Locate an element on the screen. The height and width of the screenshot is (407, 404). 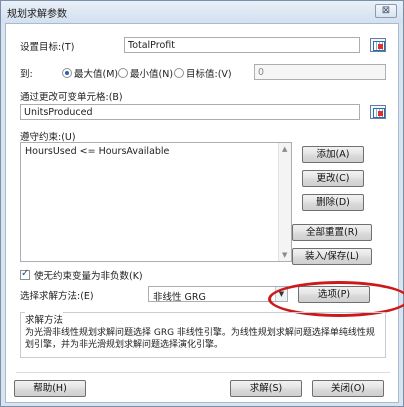
footer-divider is located at coordinates (203, 372).